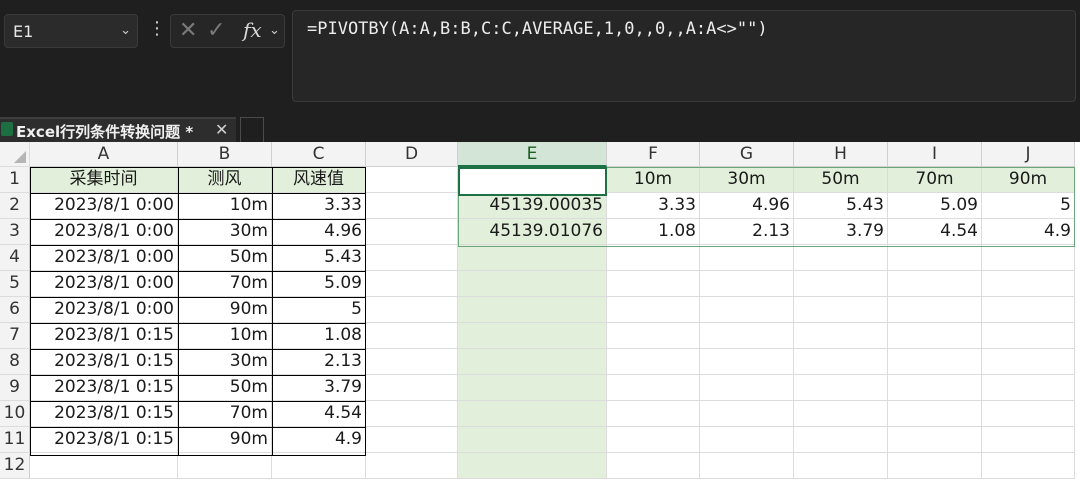  What do you see at coordinates (841, 440) in the screenshot?
I see `cell-h11` at bounding box center [841, 440].